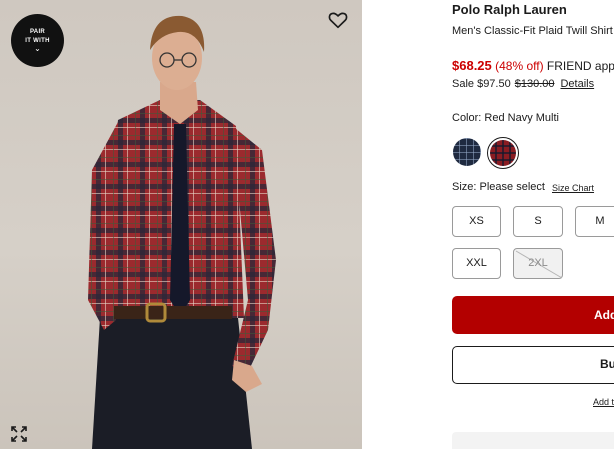  Describe the element at coordinates (37, 32) in the screenshot. I see `pair-label-line1: PAIR` at that location.